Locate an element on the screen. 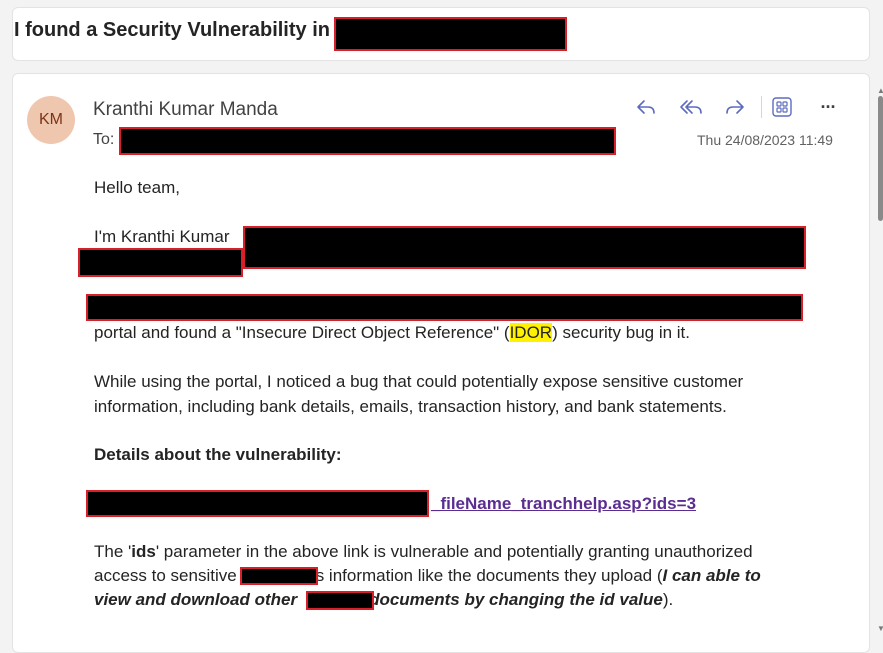 This screenshot has height=653, width=883. more-icon: ··· is located at coordinates (828, 106).